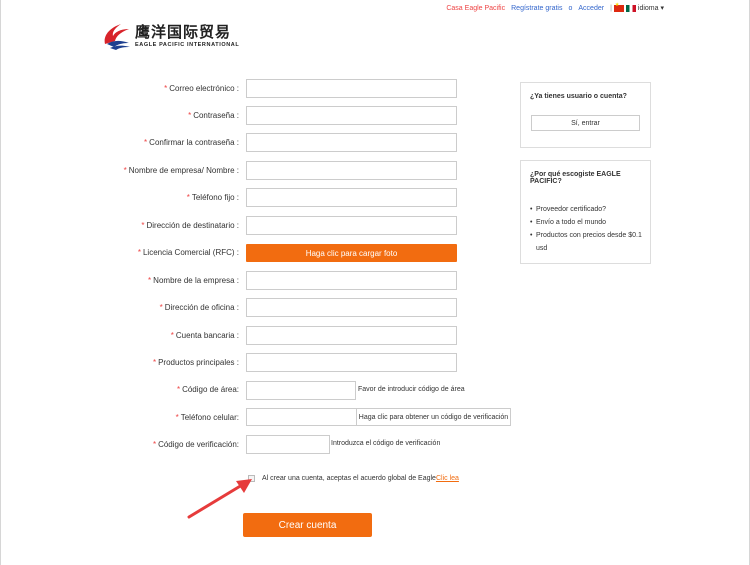 This screenshot has width=750, height=565. I want to click on china-flag-icon, so click(618, 7).